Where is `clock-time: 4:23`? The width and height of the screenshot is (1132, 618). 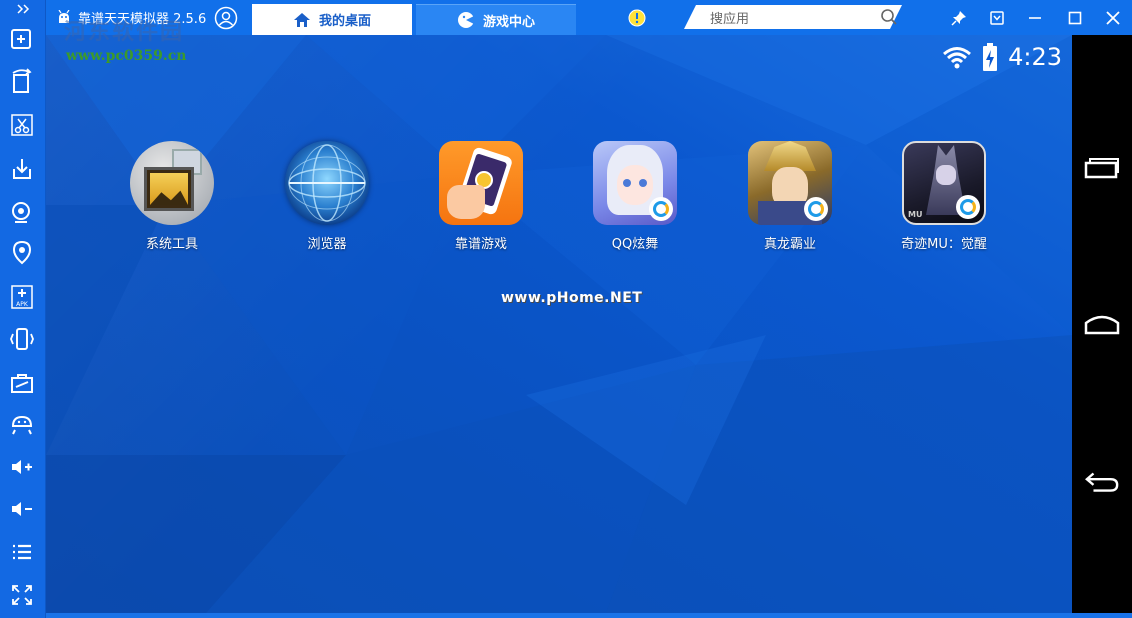
clock-time: 4:23 is located at coordinates (1035, 57).